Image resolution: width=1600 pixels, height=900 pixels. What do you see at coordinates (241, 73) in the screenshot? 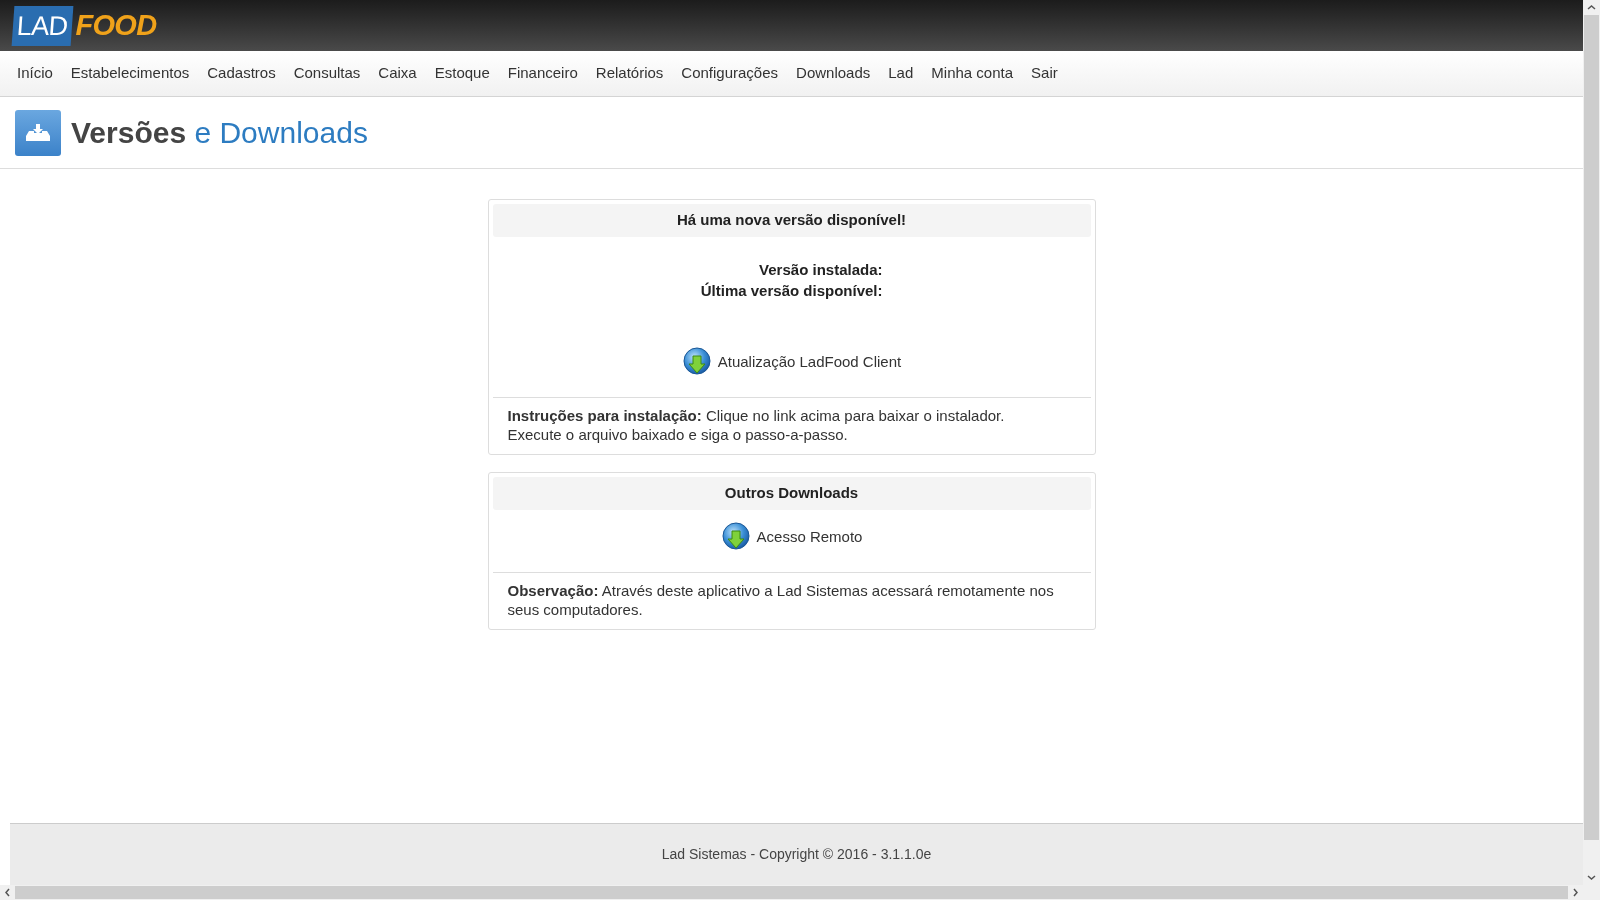
I see `nav-link: Cadastros` at bounding box center [241, 73].